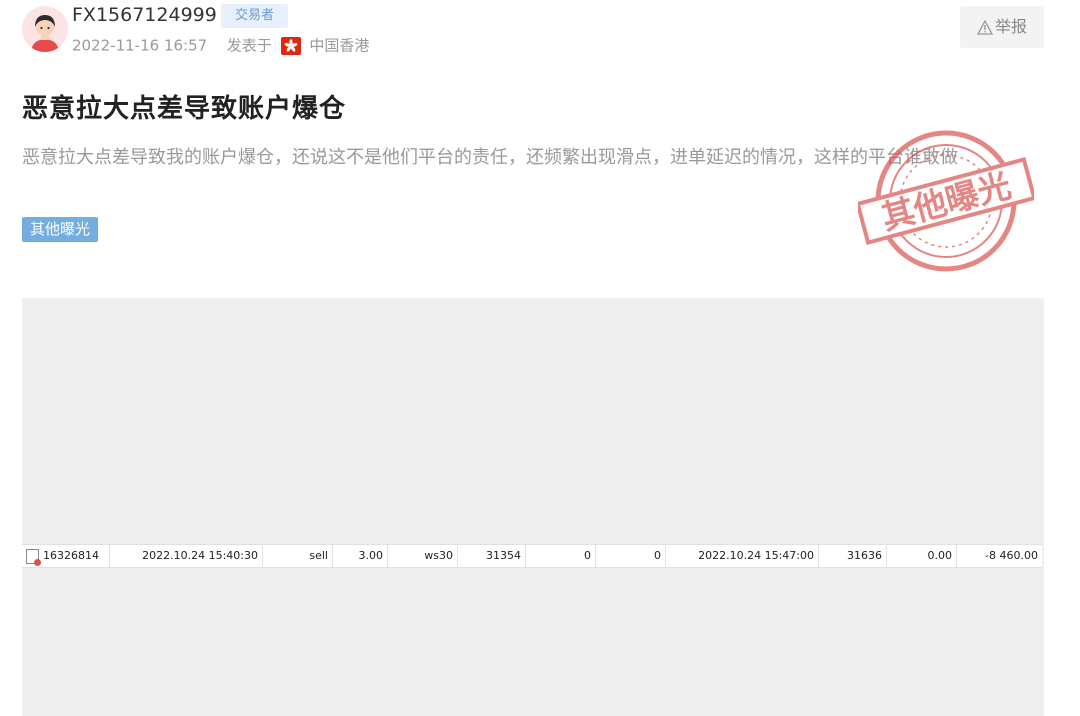 Image resolution: width=1080 pixels, height=716 pixels. I want to click on trade-ticket-cell: 16326814, so click(66, 556).